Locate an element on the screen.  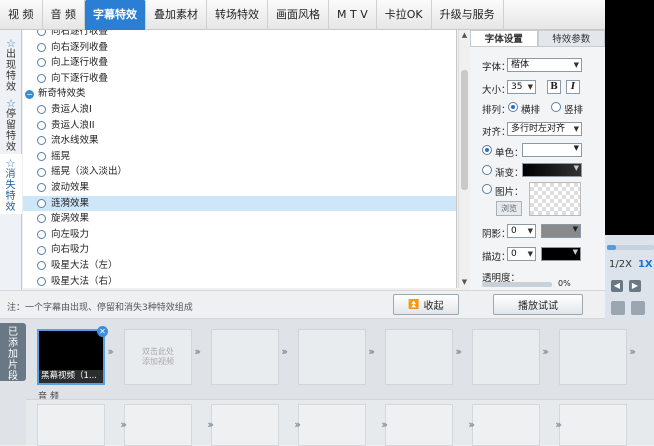
menu-overlay-material: 叠加素材 is located at coordinates (176, 15).